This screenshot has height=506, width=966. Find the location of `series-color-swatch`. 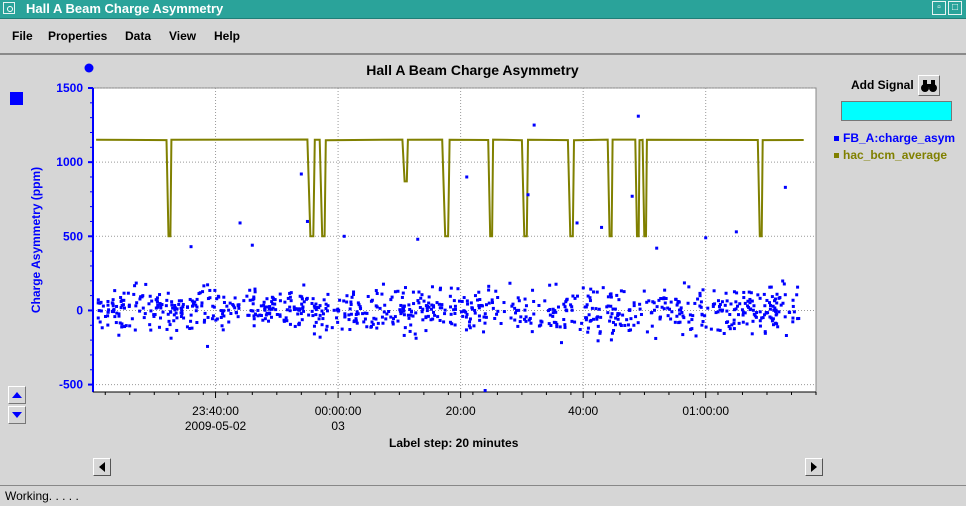

series-color-swatch is located at coordinates (16, 98).